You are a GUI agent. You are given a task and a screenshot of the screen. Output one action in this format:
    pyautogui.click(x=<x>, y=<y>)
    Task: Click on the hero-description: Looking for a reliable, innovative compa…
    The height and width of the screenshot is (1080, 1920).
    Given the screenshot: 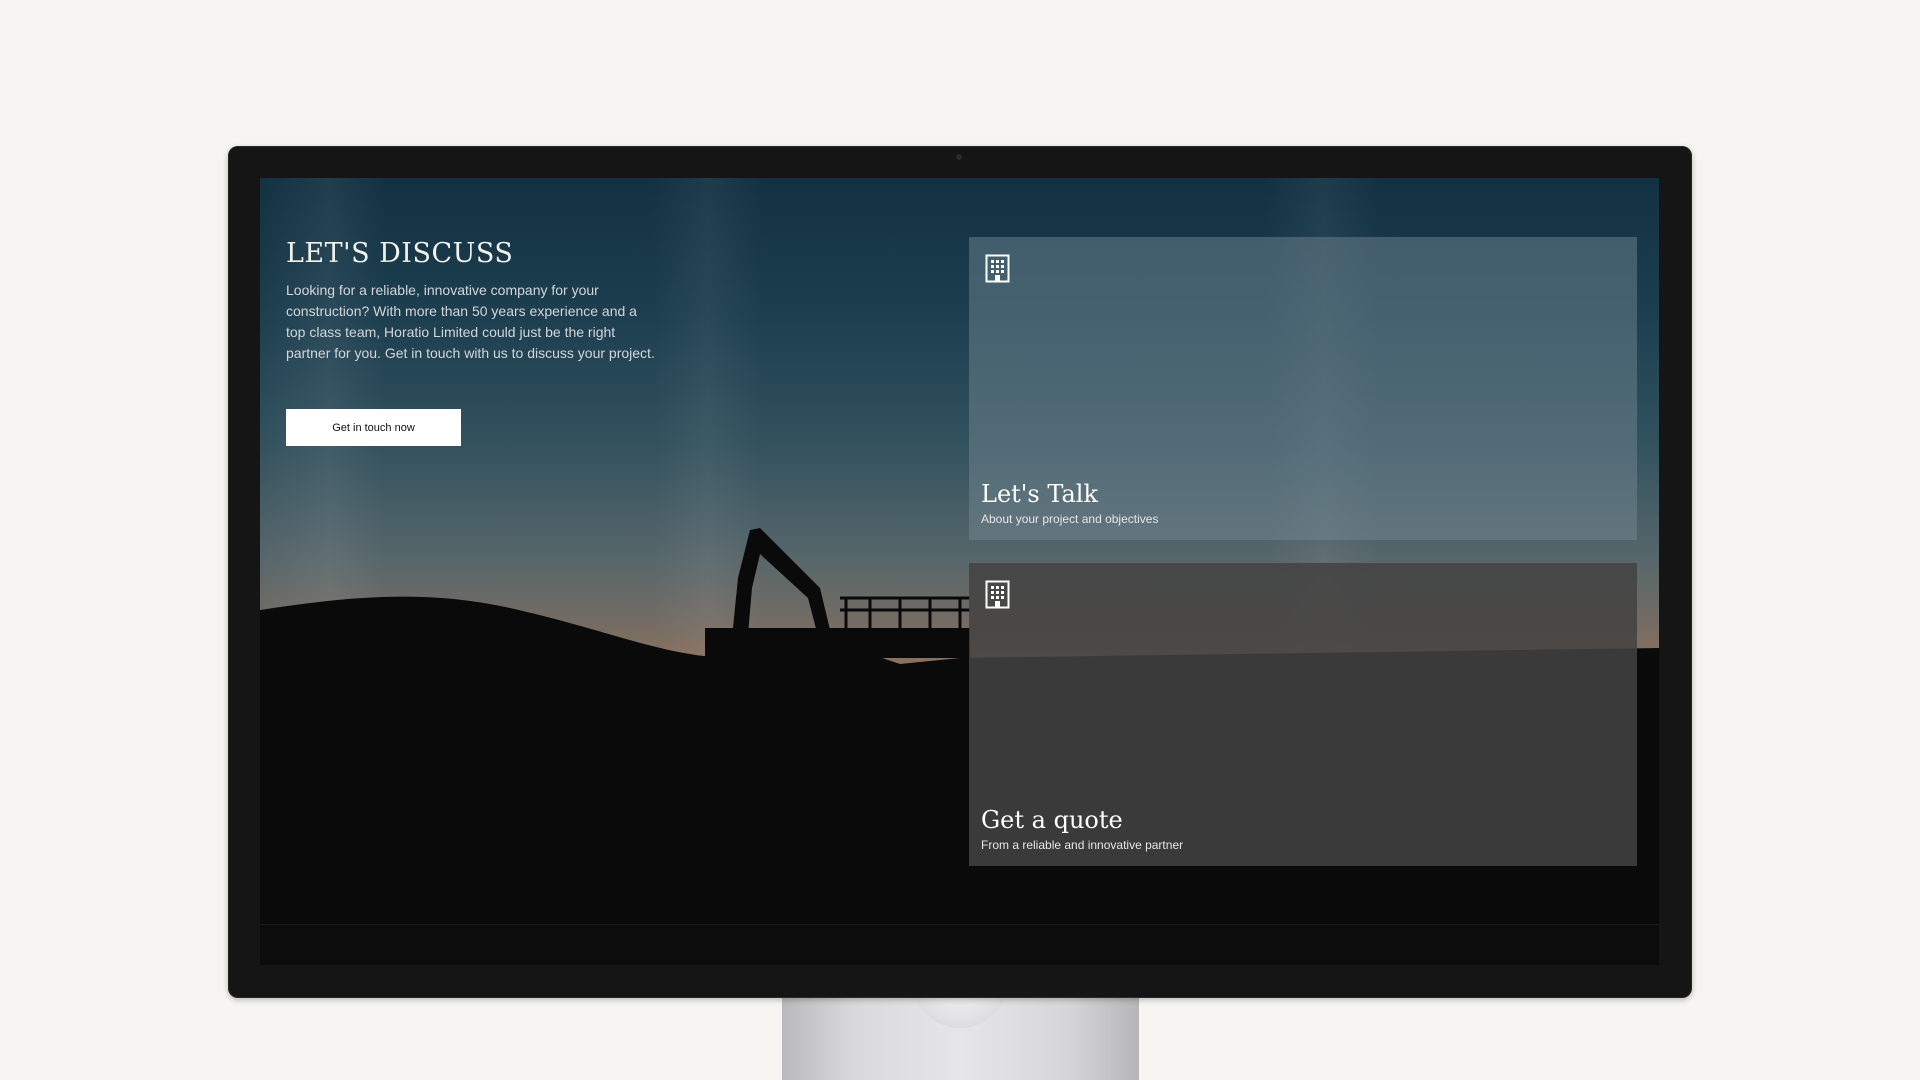 What is the action you would take?
    pyautogui.click(x=470, y=321)
    